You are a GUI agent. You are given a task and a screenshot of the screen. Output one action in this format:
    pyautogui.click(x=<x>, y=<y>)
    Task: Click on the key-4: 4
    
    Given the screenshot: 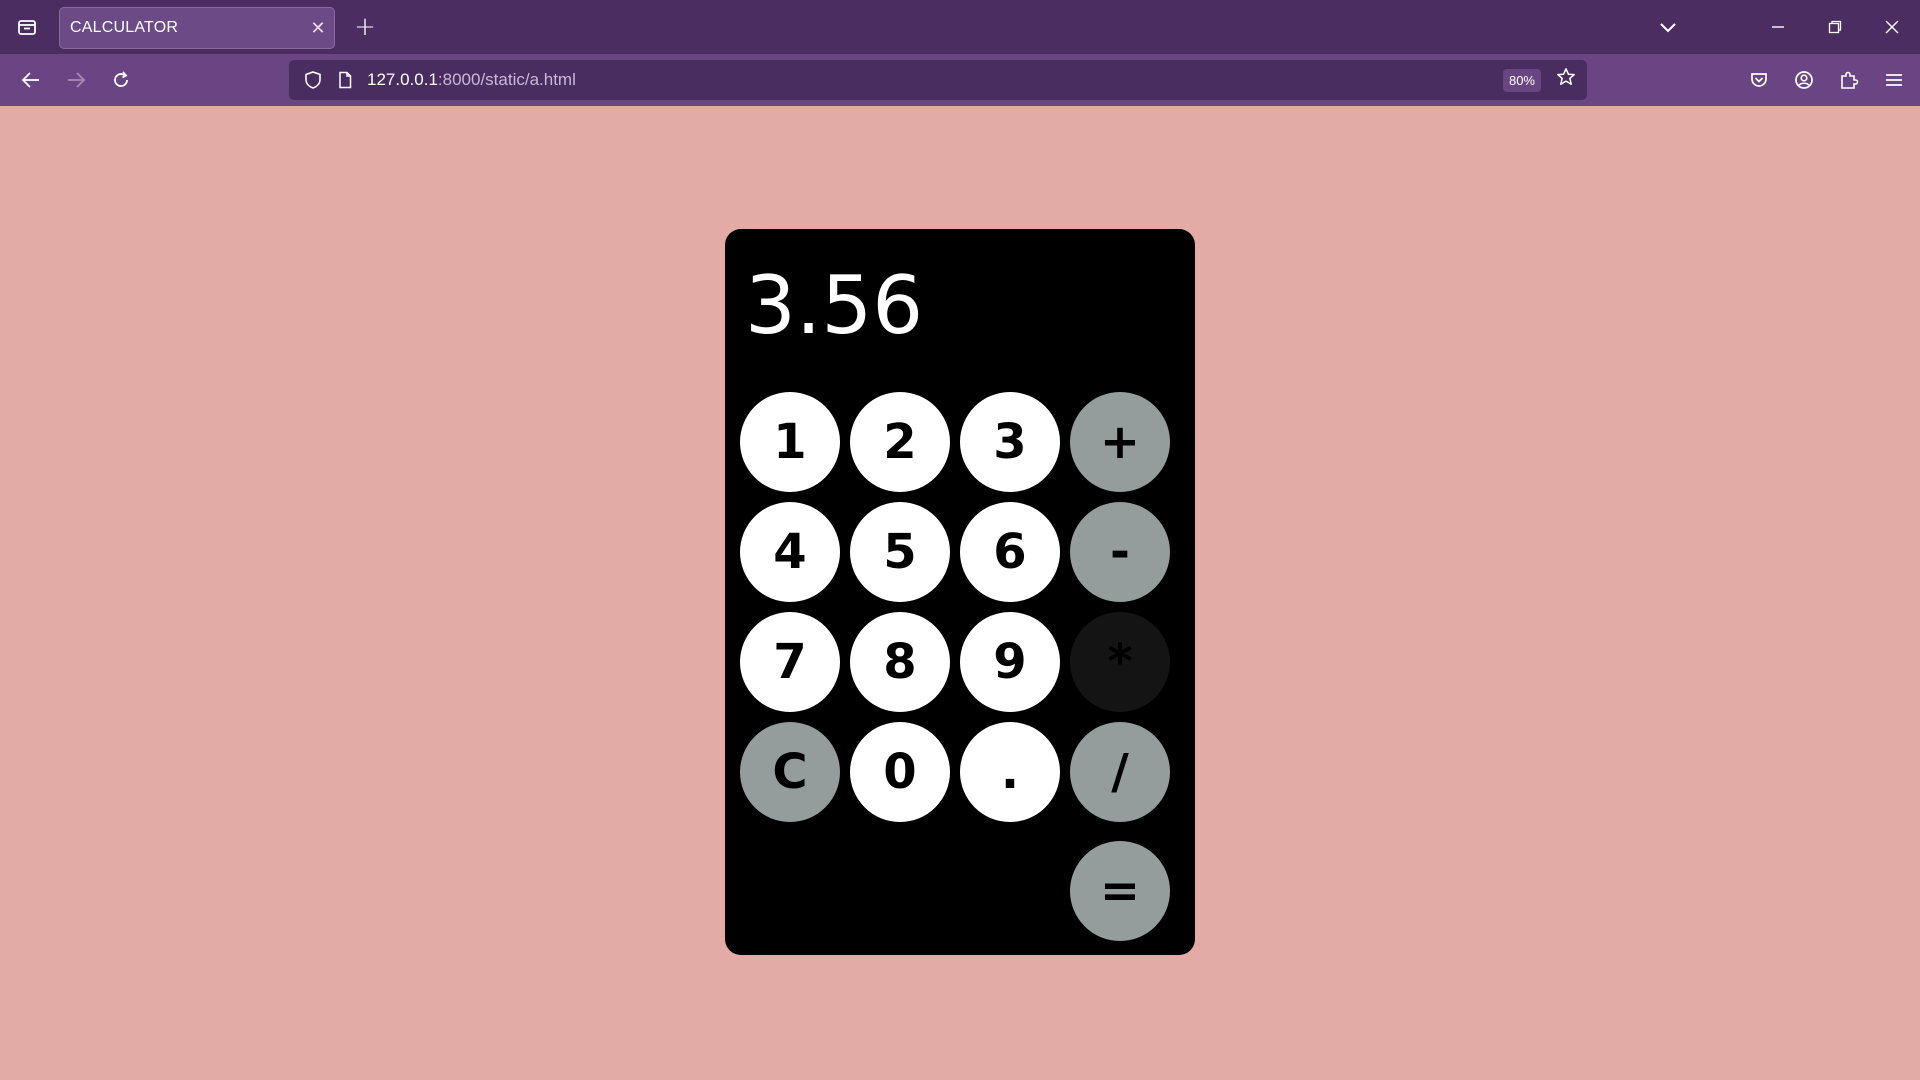 What is the action you would take?
    pyautogui.click(x=790, y=552)
    